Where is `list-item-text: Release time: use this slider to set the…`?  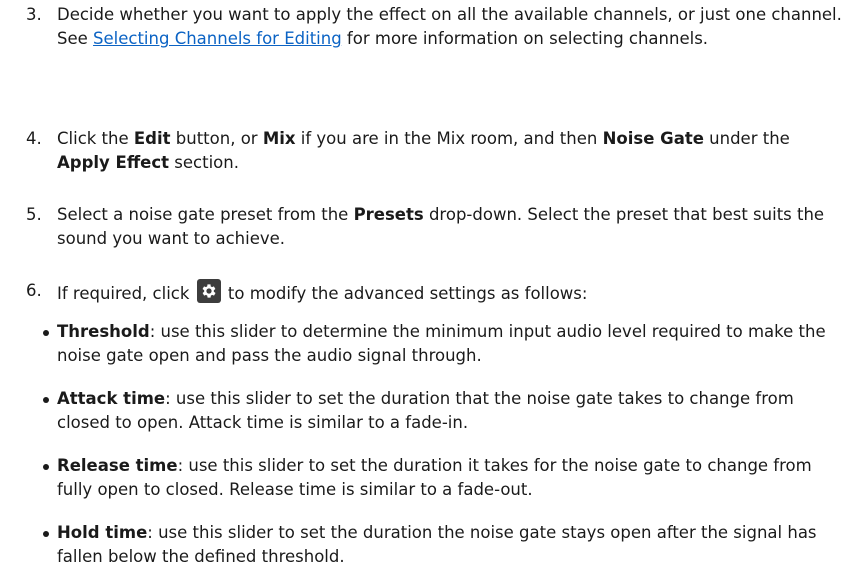
list-item-text: Release time: use this slider to set the… is located at coordinates (452, 478).